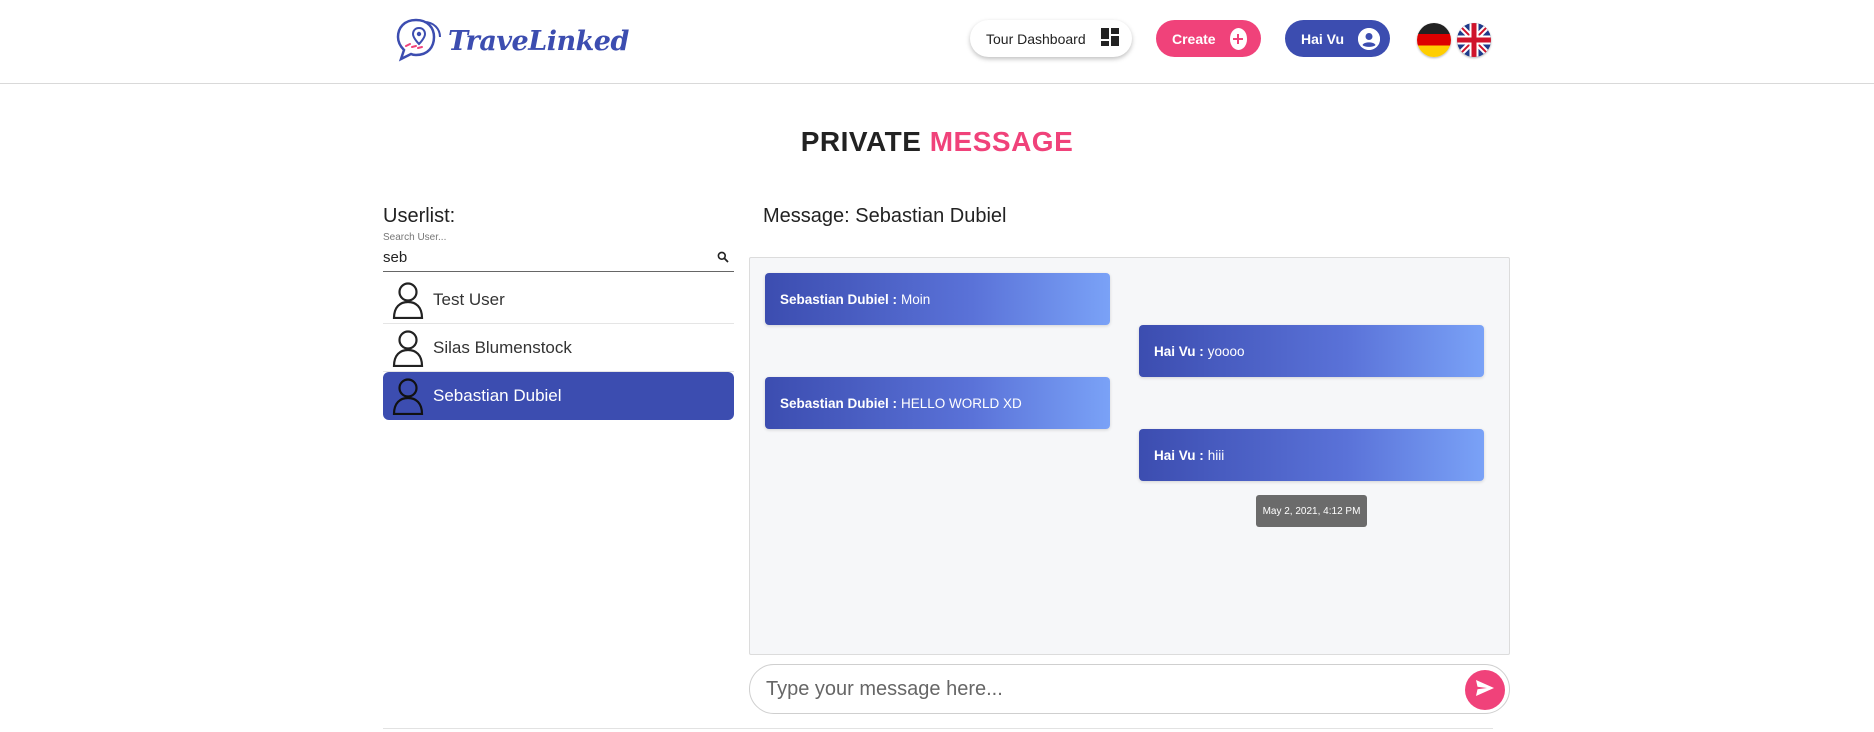 Image resolution: width=1874 pixels, height=732 pixels. I want to click on message-input, so click(1096, 689).